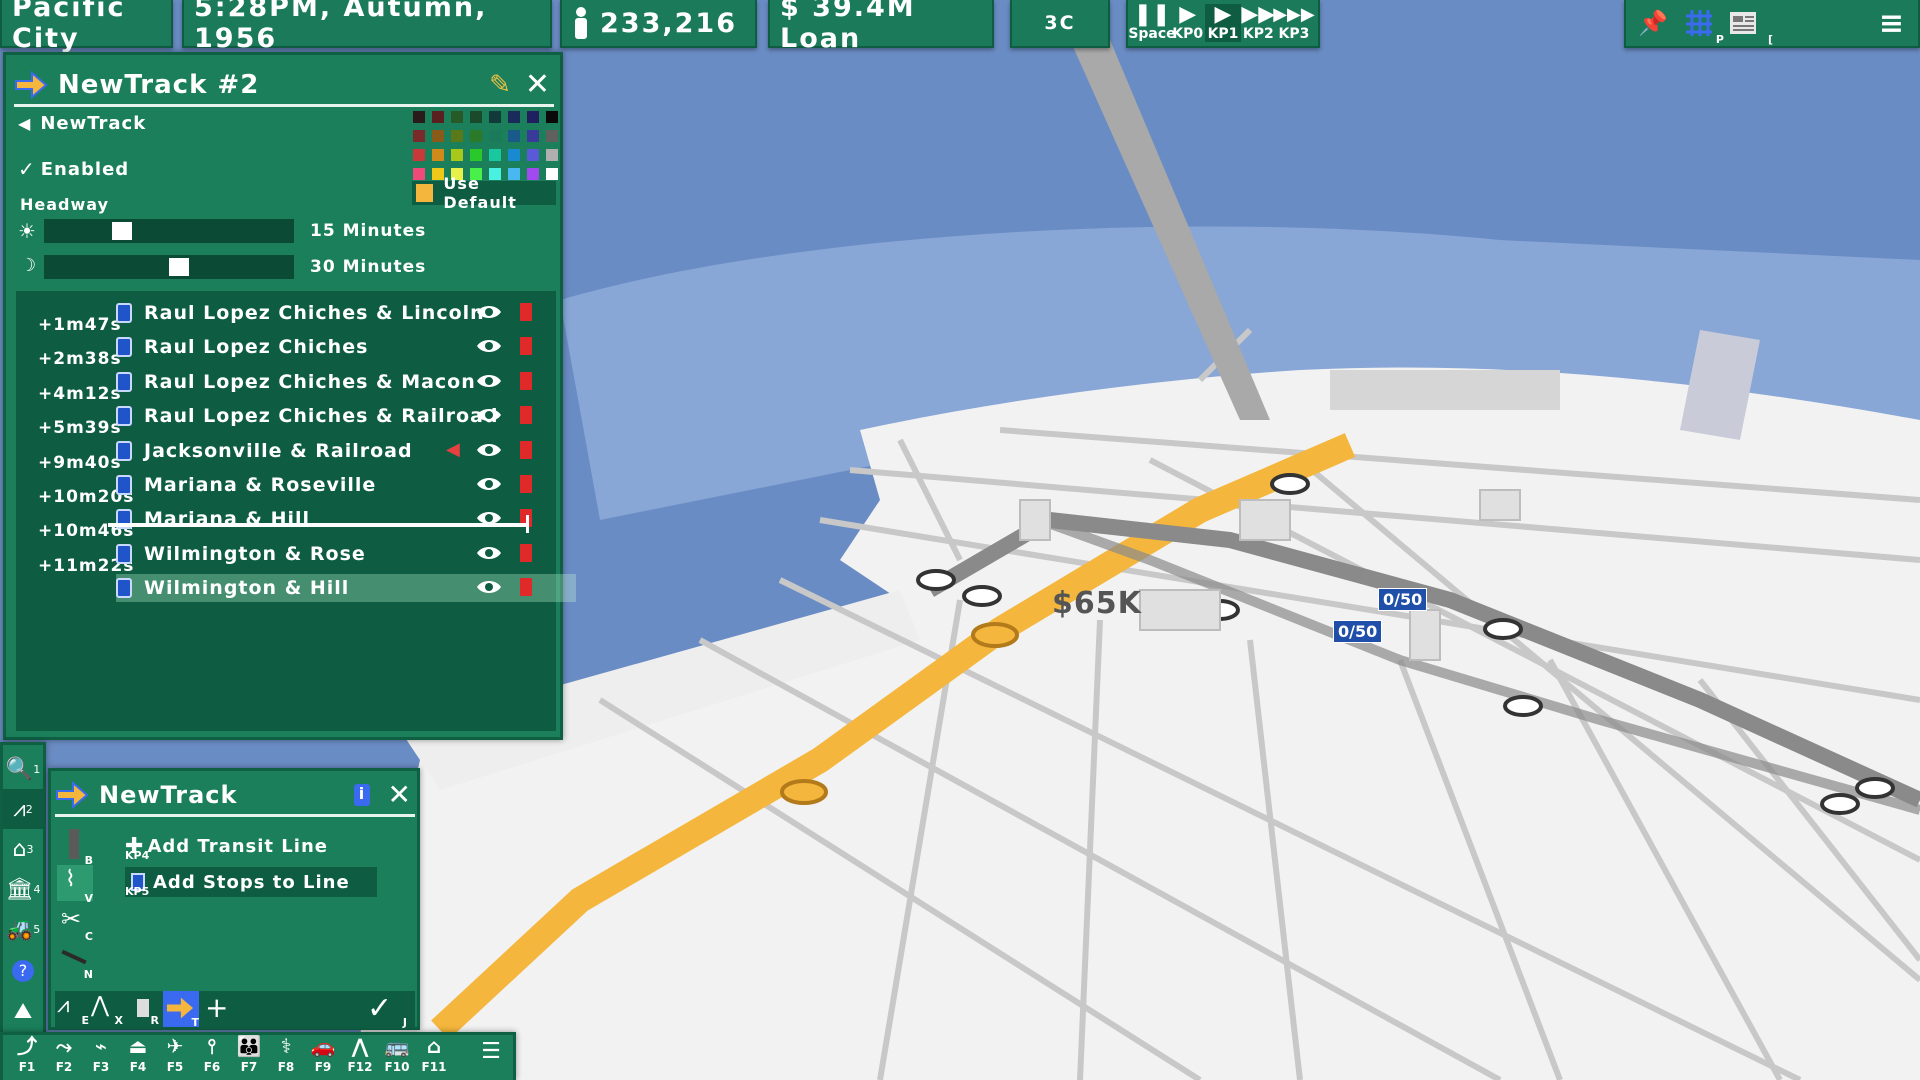 The width and height of the screenshot is (1920, 1080). Describe the element at coordinates (101, 1056) in the screenshot. I see `fkey-button: ⌁ F3` at that location.